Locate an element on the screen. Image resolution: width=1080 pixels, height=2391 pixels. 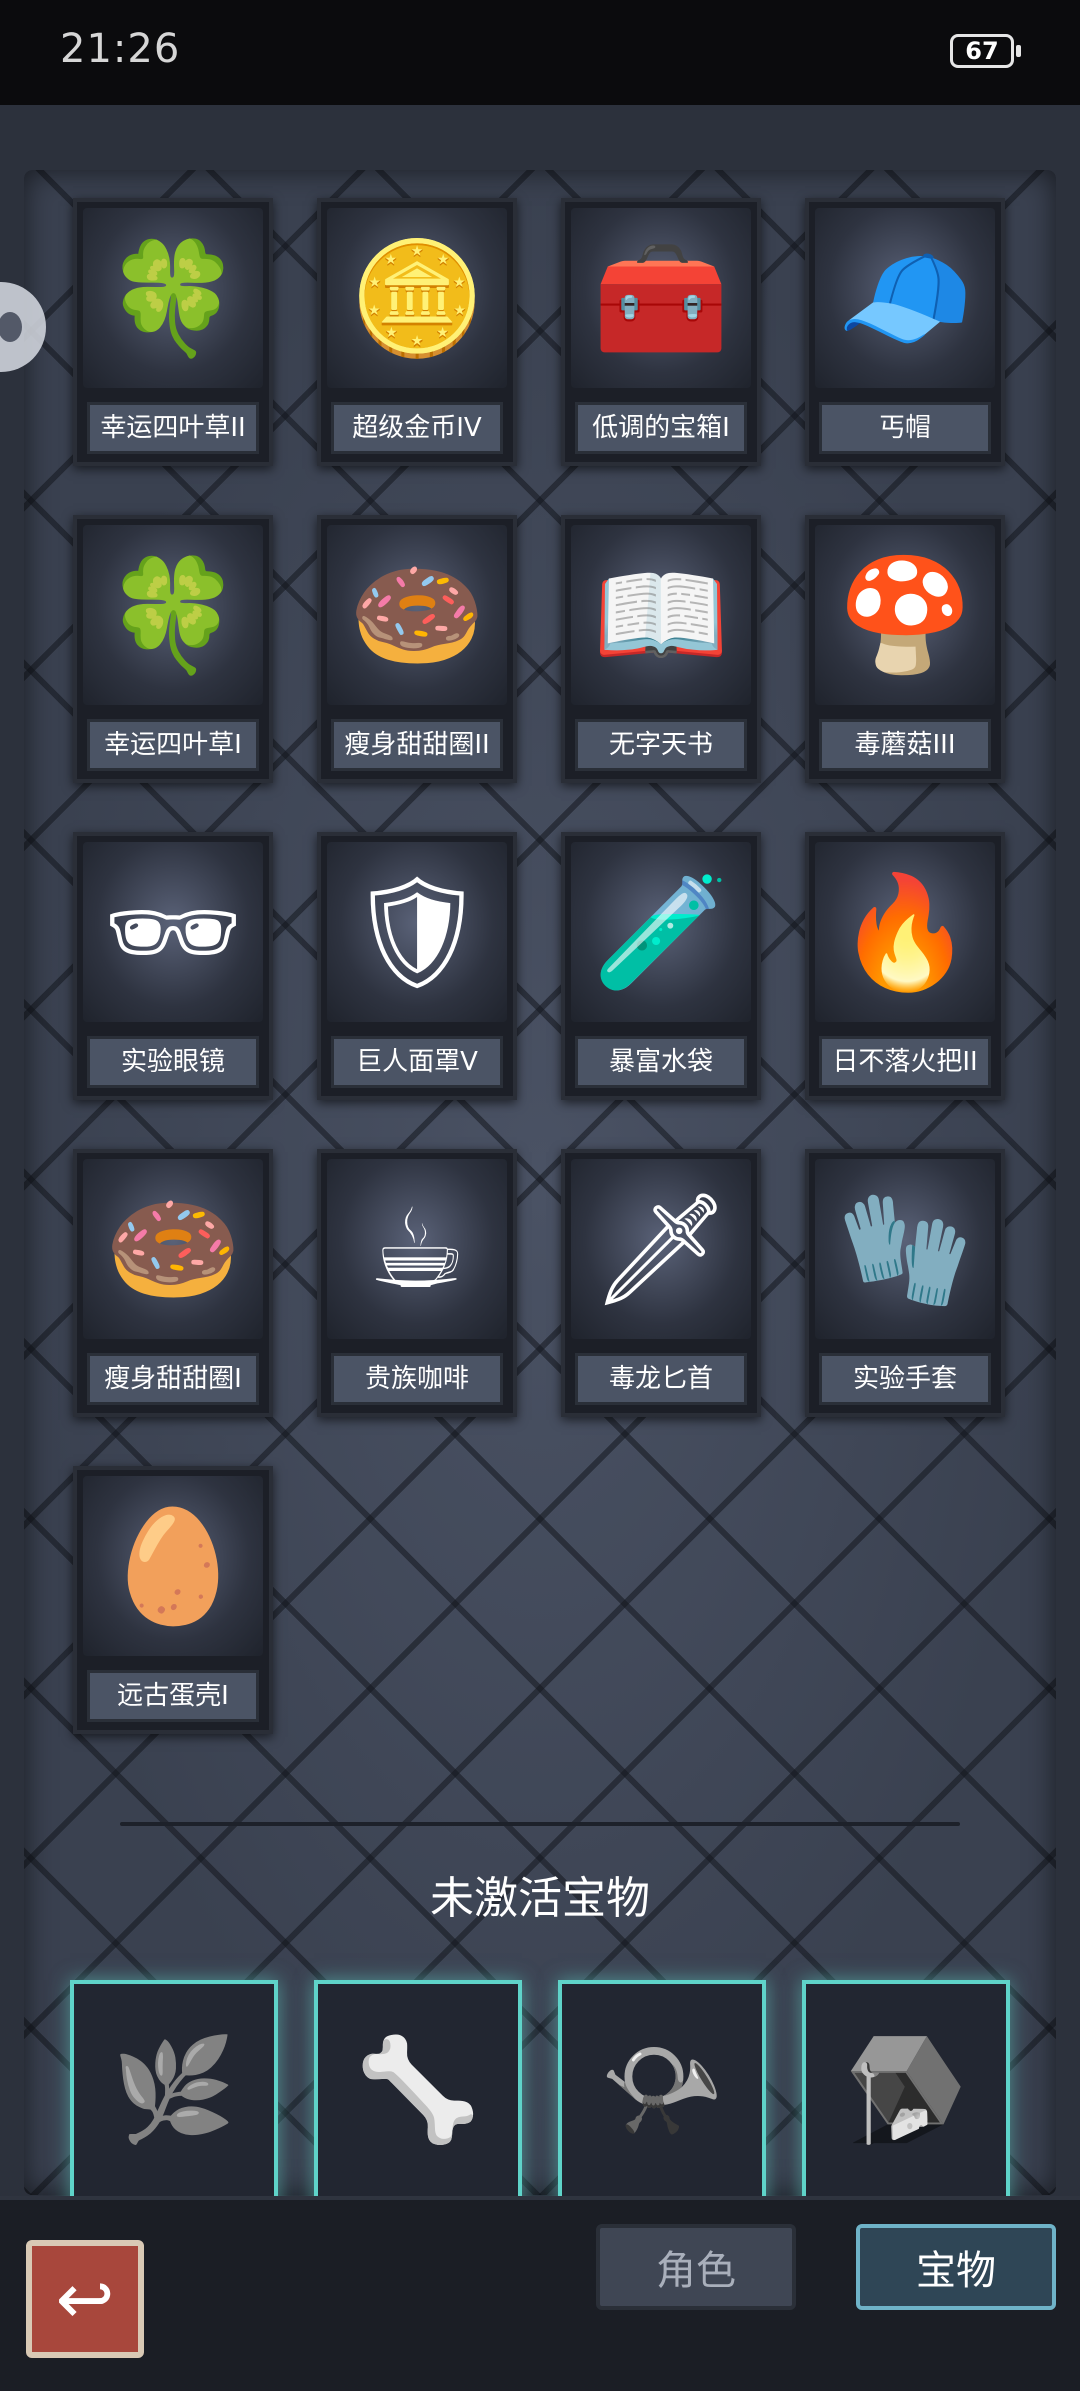
treasure-card: 🧪 暴富水袋 is located at coordinates (661, 966).